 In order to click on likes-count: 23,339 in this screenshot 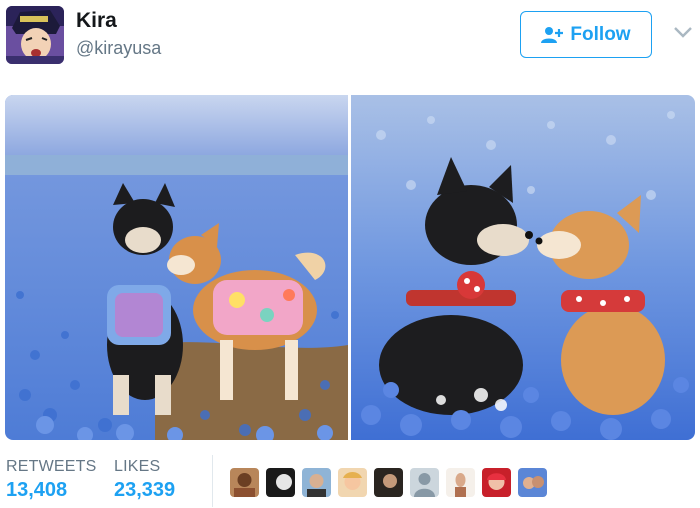, I will do `click(145, 490)`.